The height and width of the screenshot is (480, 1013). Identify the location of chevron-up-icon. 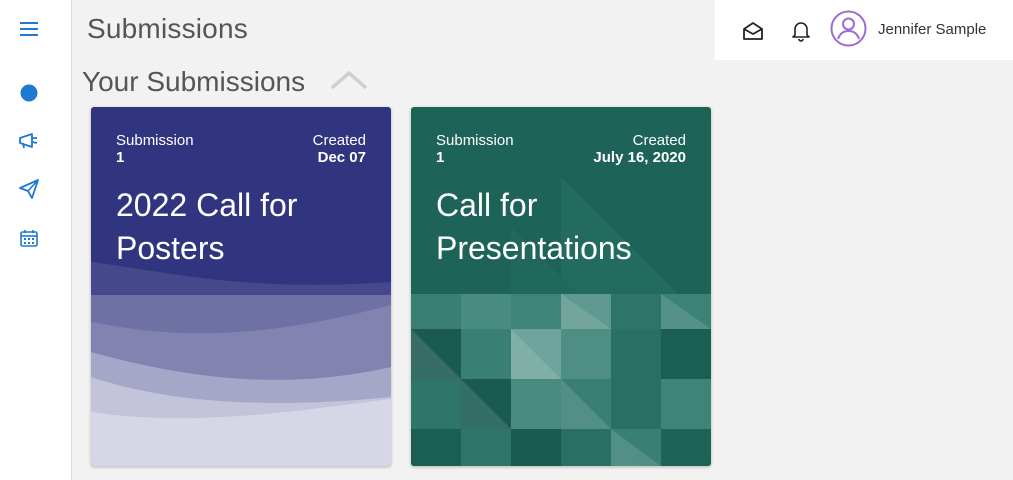
(349, 82).